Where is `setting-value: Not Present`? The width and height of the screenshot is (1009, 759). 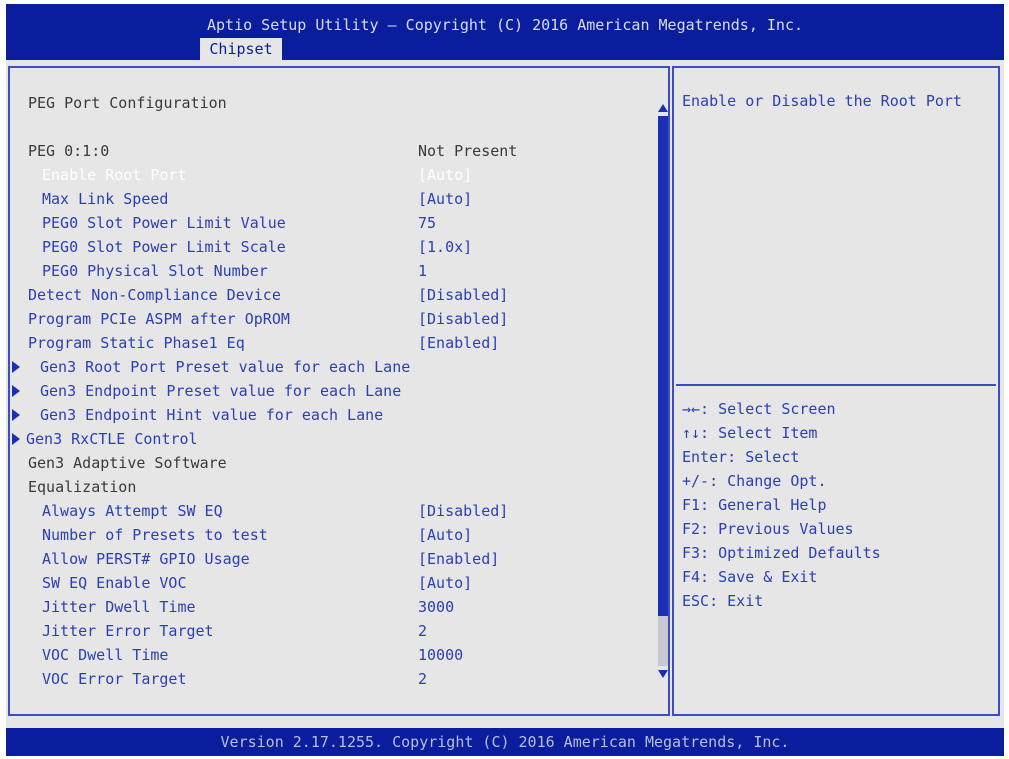
setting-value: Not Present is located at coordinates (468, 151).